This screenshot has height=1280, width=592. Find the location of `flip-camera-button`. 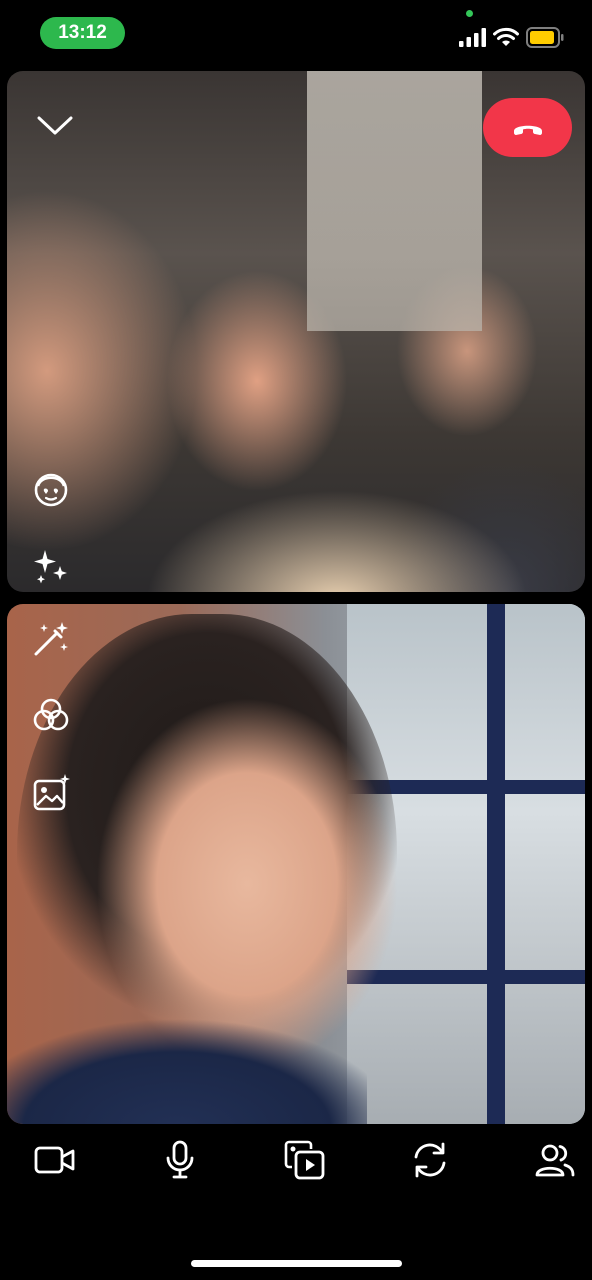

flip-camera-button is located at coordinates (430, 1160).